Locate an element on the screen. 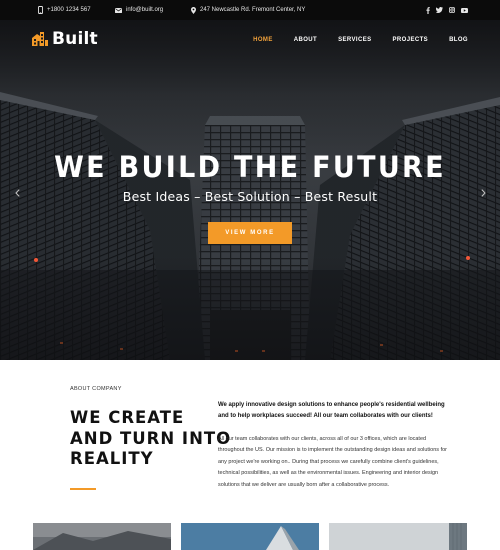  phone-contact: +1800 1234 567 is located at coordinates (64, 10).